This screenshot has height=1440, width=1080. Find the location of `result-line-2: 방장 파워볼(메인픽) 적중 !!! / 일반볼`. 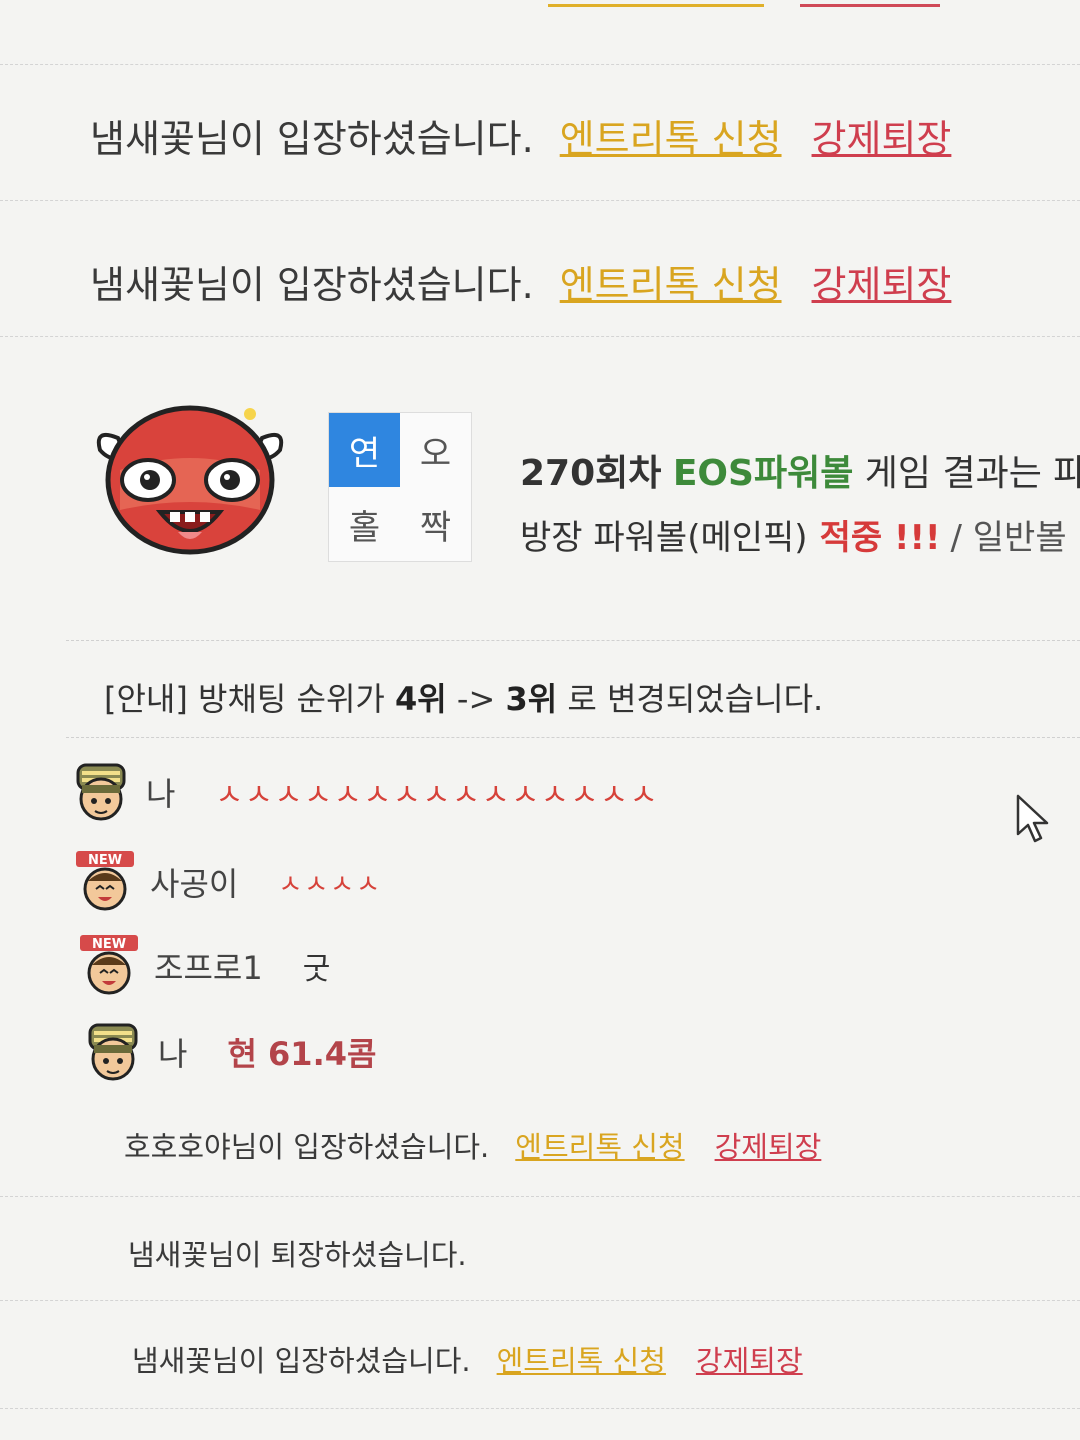

result-line-2: 방장 파워볼(메인픽) 적중 !!! / 일반볼 is located at coordinates (793, 534).